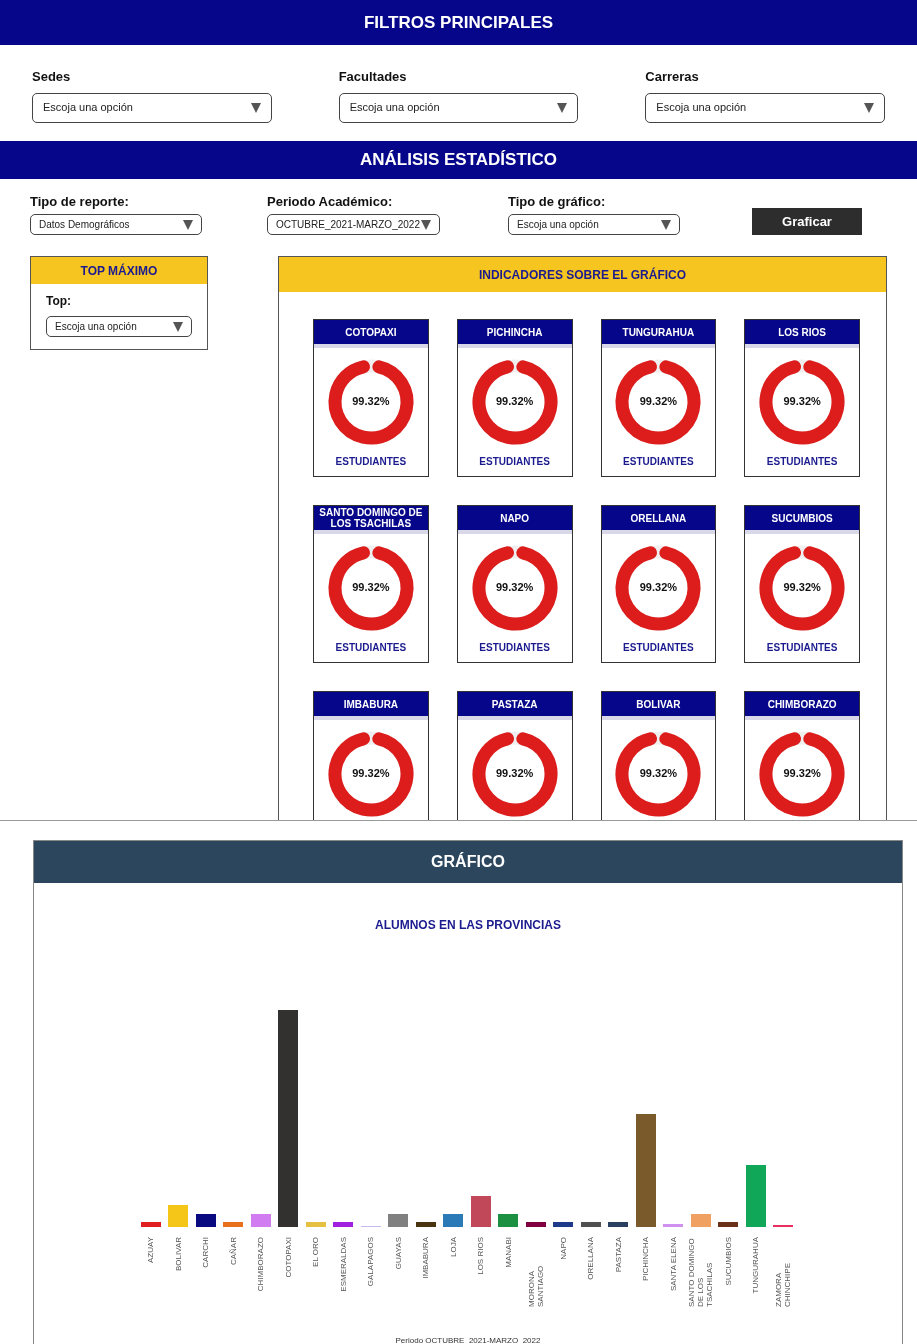 The height and width of the screenshot is (1344, 917). Describe the element at coordinates (119, 271) in the screenshot. I see `panel-title: TOP MÁXIMO` at that location.